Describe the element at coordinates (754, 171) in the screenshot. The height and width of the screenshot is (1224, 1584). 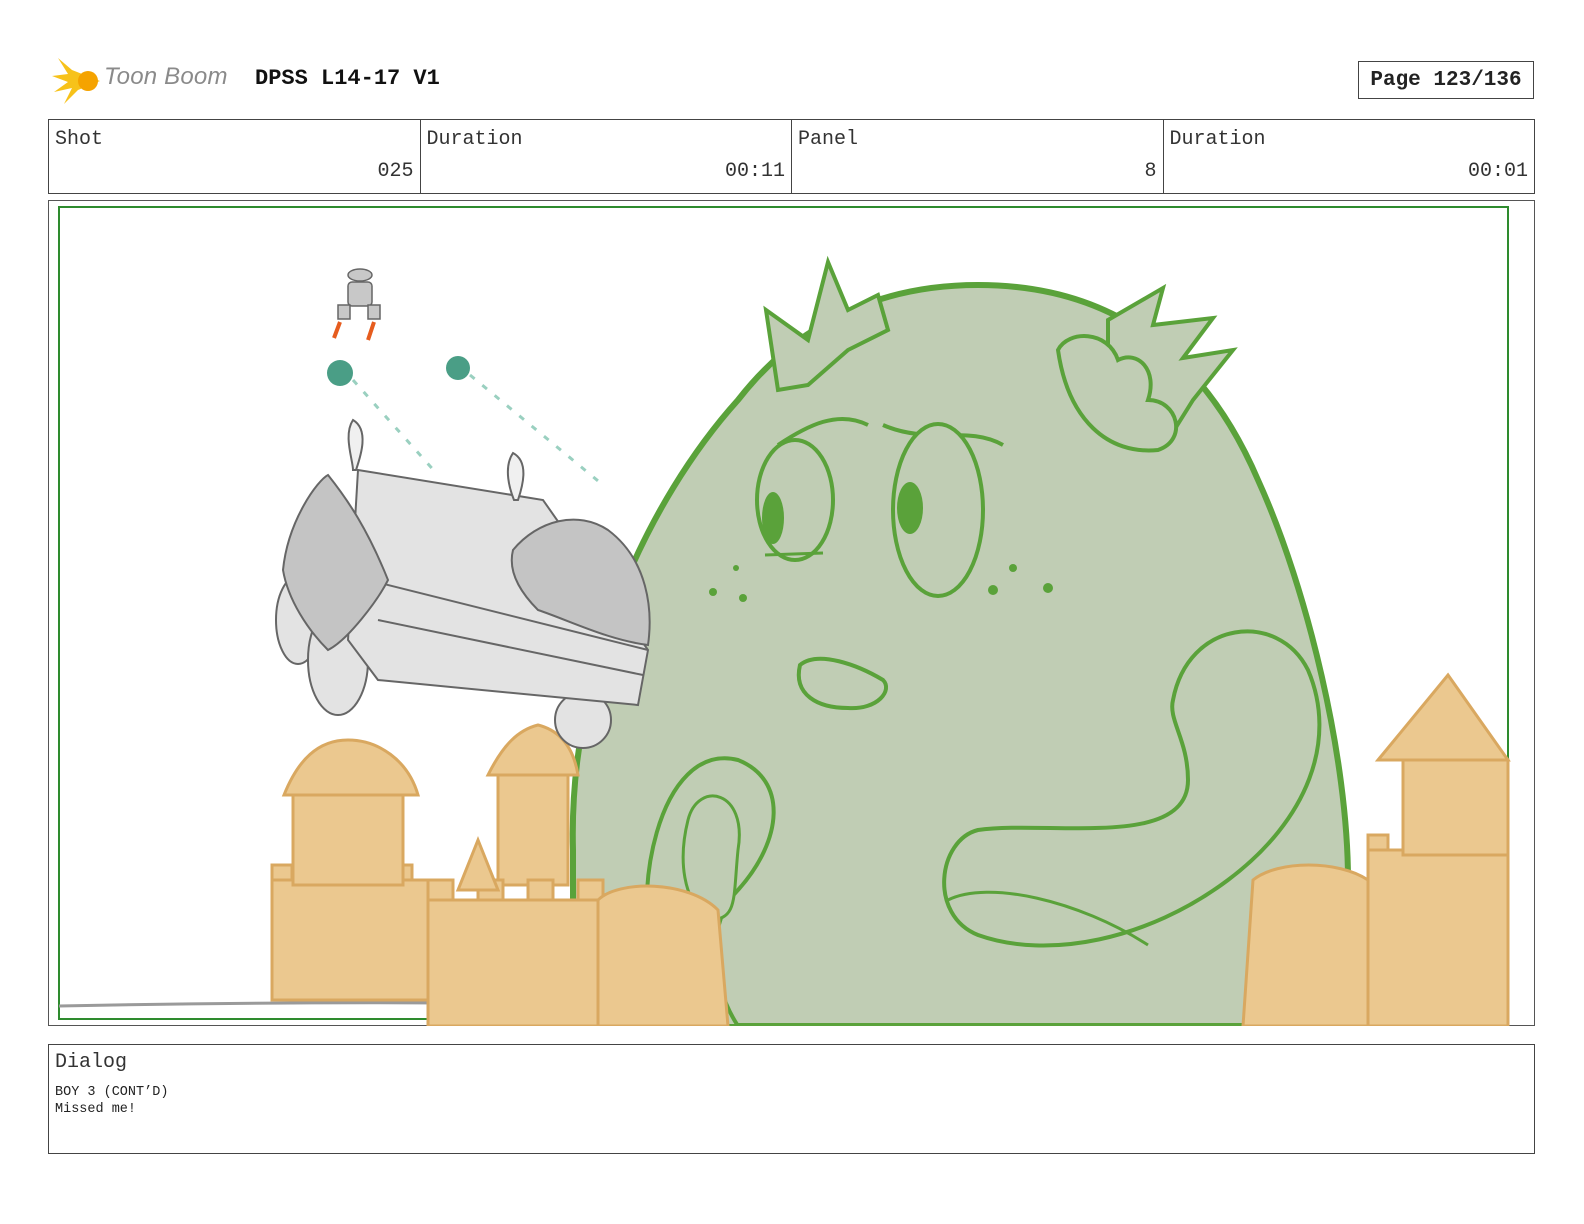
I see `shot-duration-value: 00:11` at that location.